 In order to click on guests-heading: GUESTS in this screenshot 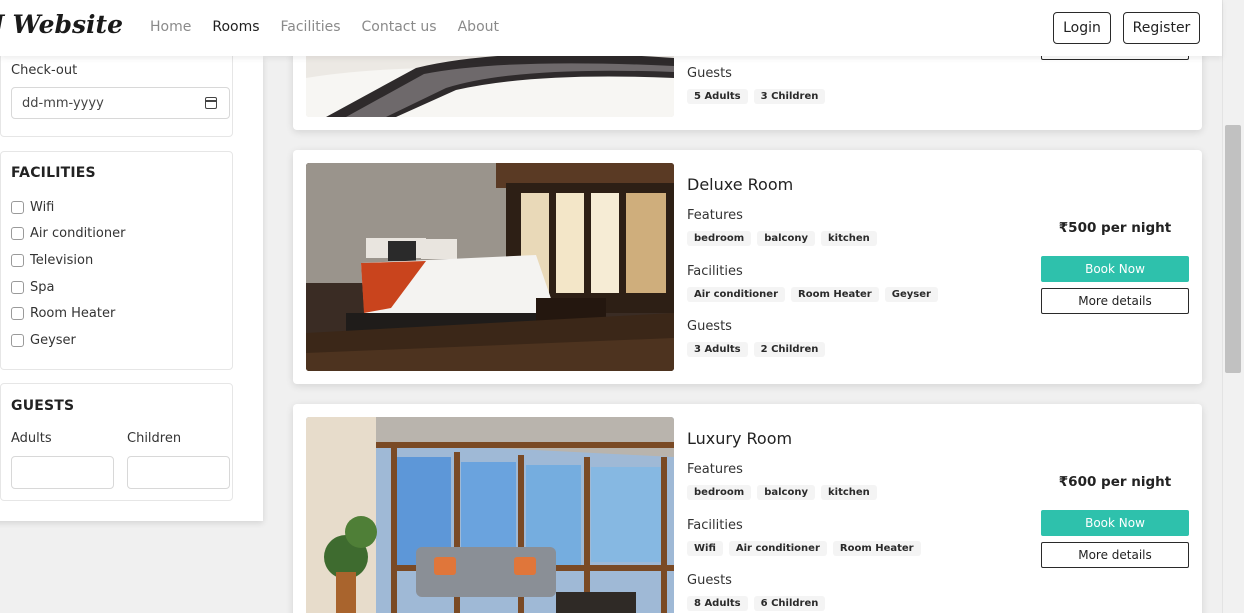, I will do `click(43, 406)`.